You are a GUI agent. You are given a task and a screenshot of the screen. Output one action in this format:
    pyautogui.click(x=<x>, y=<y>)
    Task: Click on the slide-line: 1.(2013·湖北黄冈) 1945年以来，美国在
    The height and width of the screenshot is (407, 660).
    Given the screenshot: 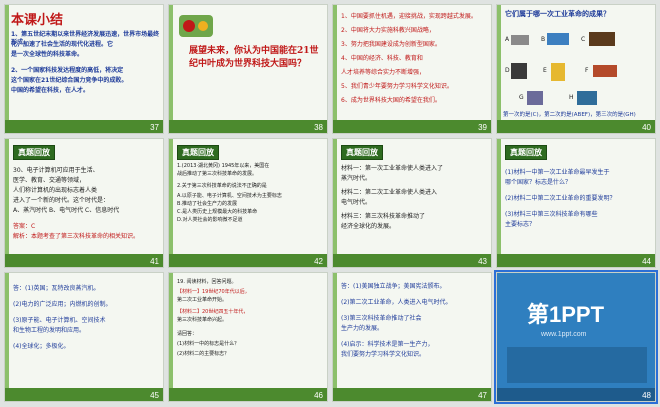 What is the action you would take?
    pyautogui.click(x=223, y=166)
    